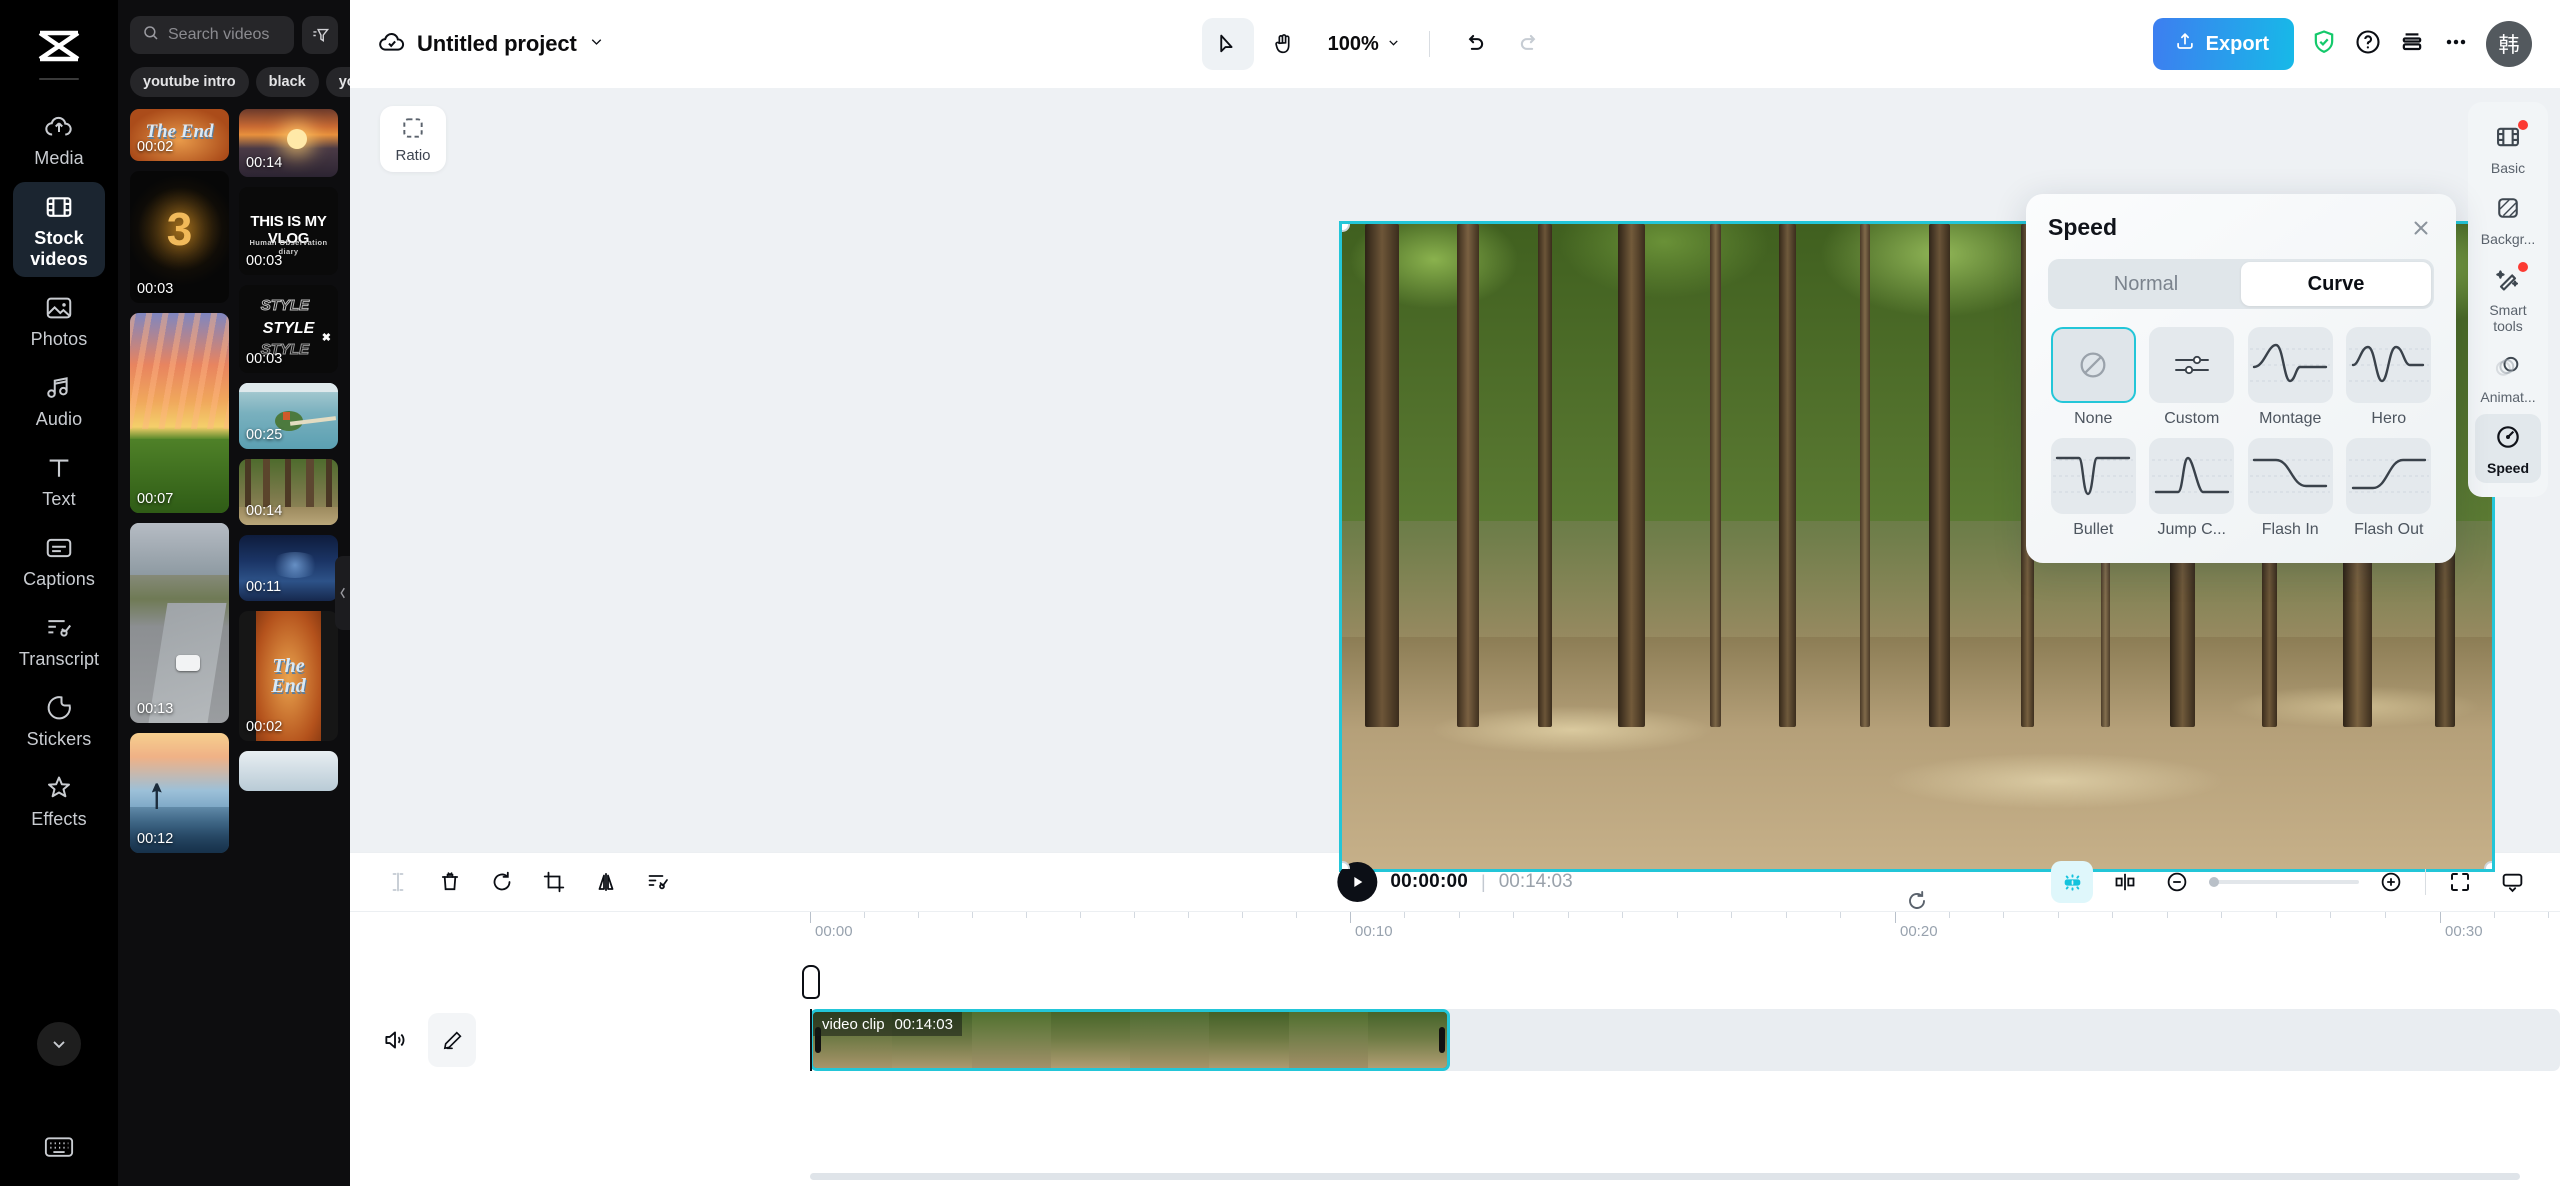  What do you see at coordinates (2177, 882) in the screenshot?
I see `minus-circle-icon` at bounding box center [2177, 882].